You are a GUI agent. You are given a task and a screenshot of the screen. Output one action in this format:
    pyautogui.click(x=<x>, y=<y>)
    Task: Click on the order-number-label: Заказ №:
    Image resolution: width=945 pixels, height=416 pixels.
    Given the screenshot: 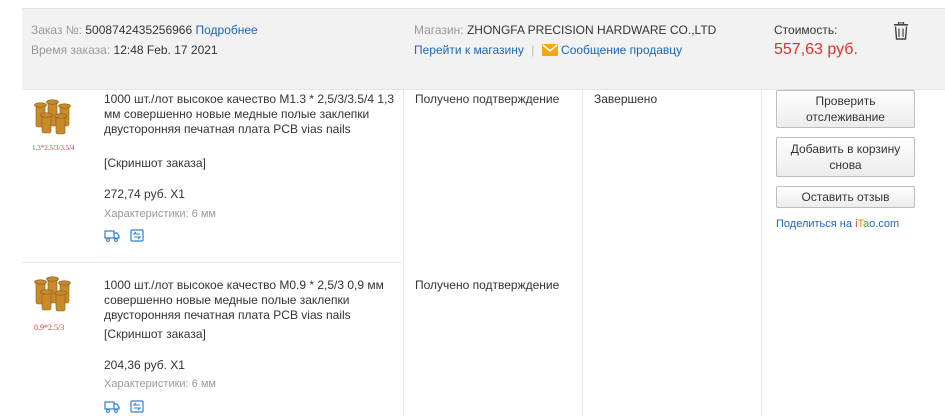 What is the action you would take?
    pyautogui.click(x=57, y=30)
    